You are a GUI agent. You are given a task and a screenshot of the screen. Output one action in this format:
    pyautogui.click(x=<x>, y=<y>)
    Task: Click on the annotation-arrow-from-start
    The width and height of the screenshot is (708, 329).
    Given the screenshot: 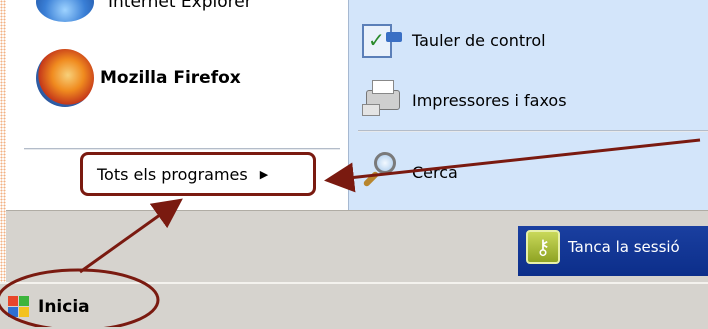 What is the action you would take?
    pyautogui.click(x=131, y=236)
    